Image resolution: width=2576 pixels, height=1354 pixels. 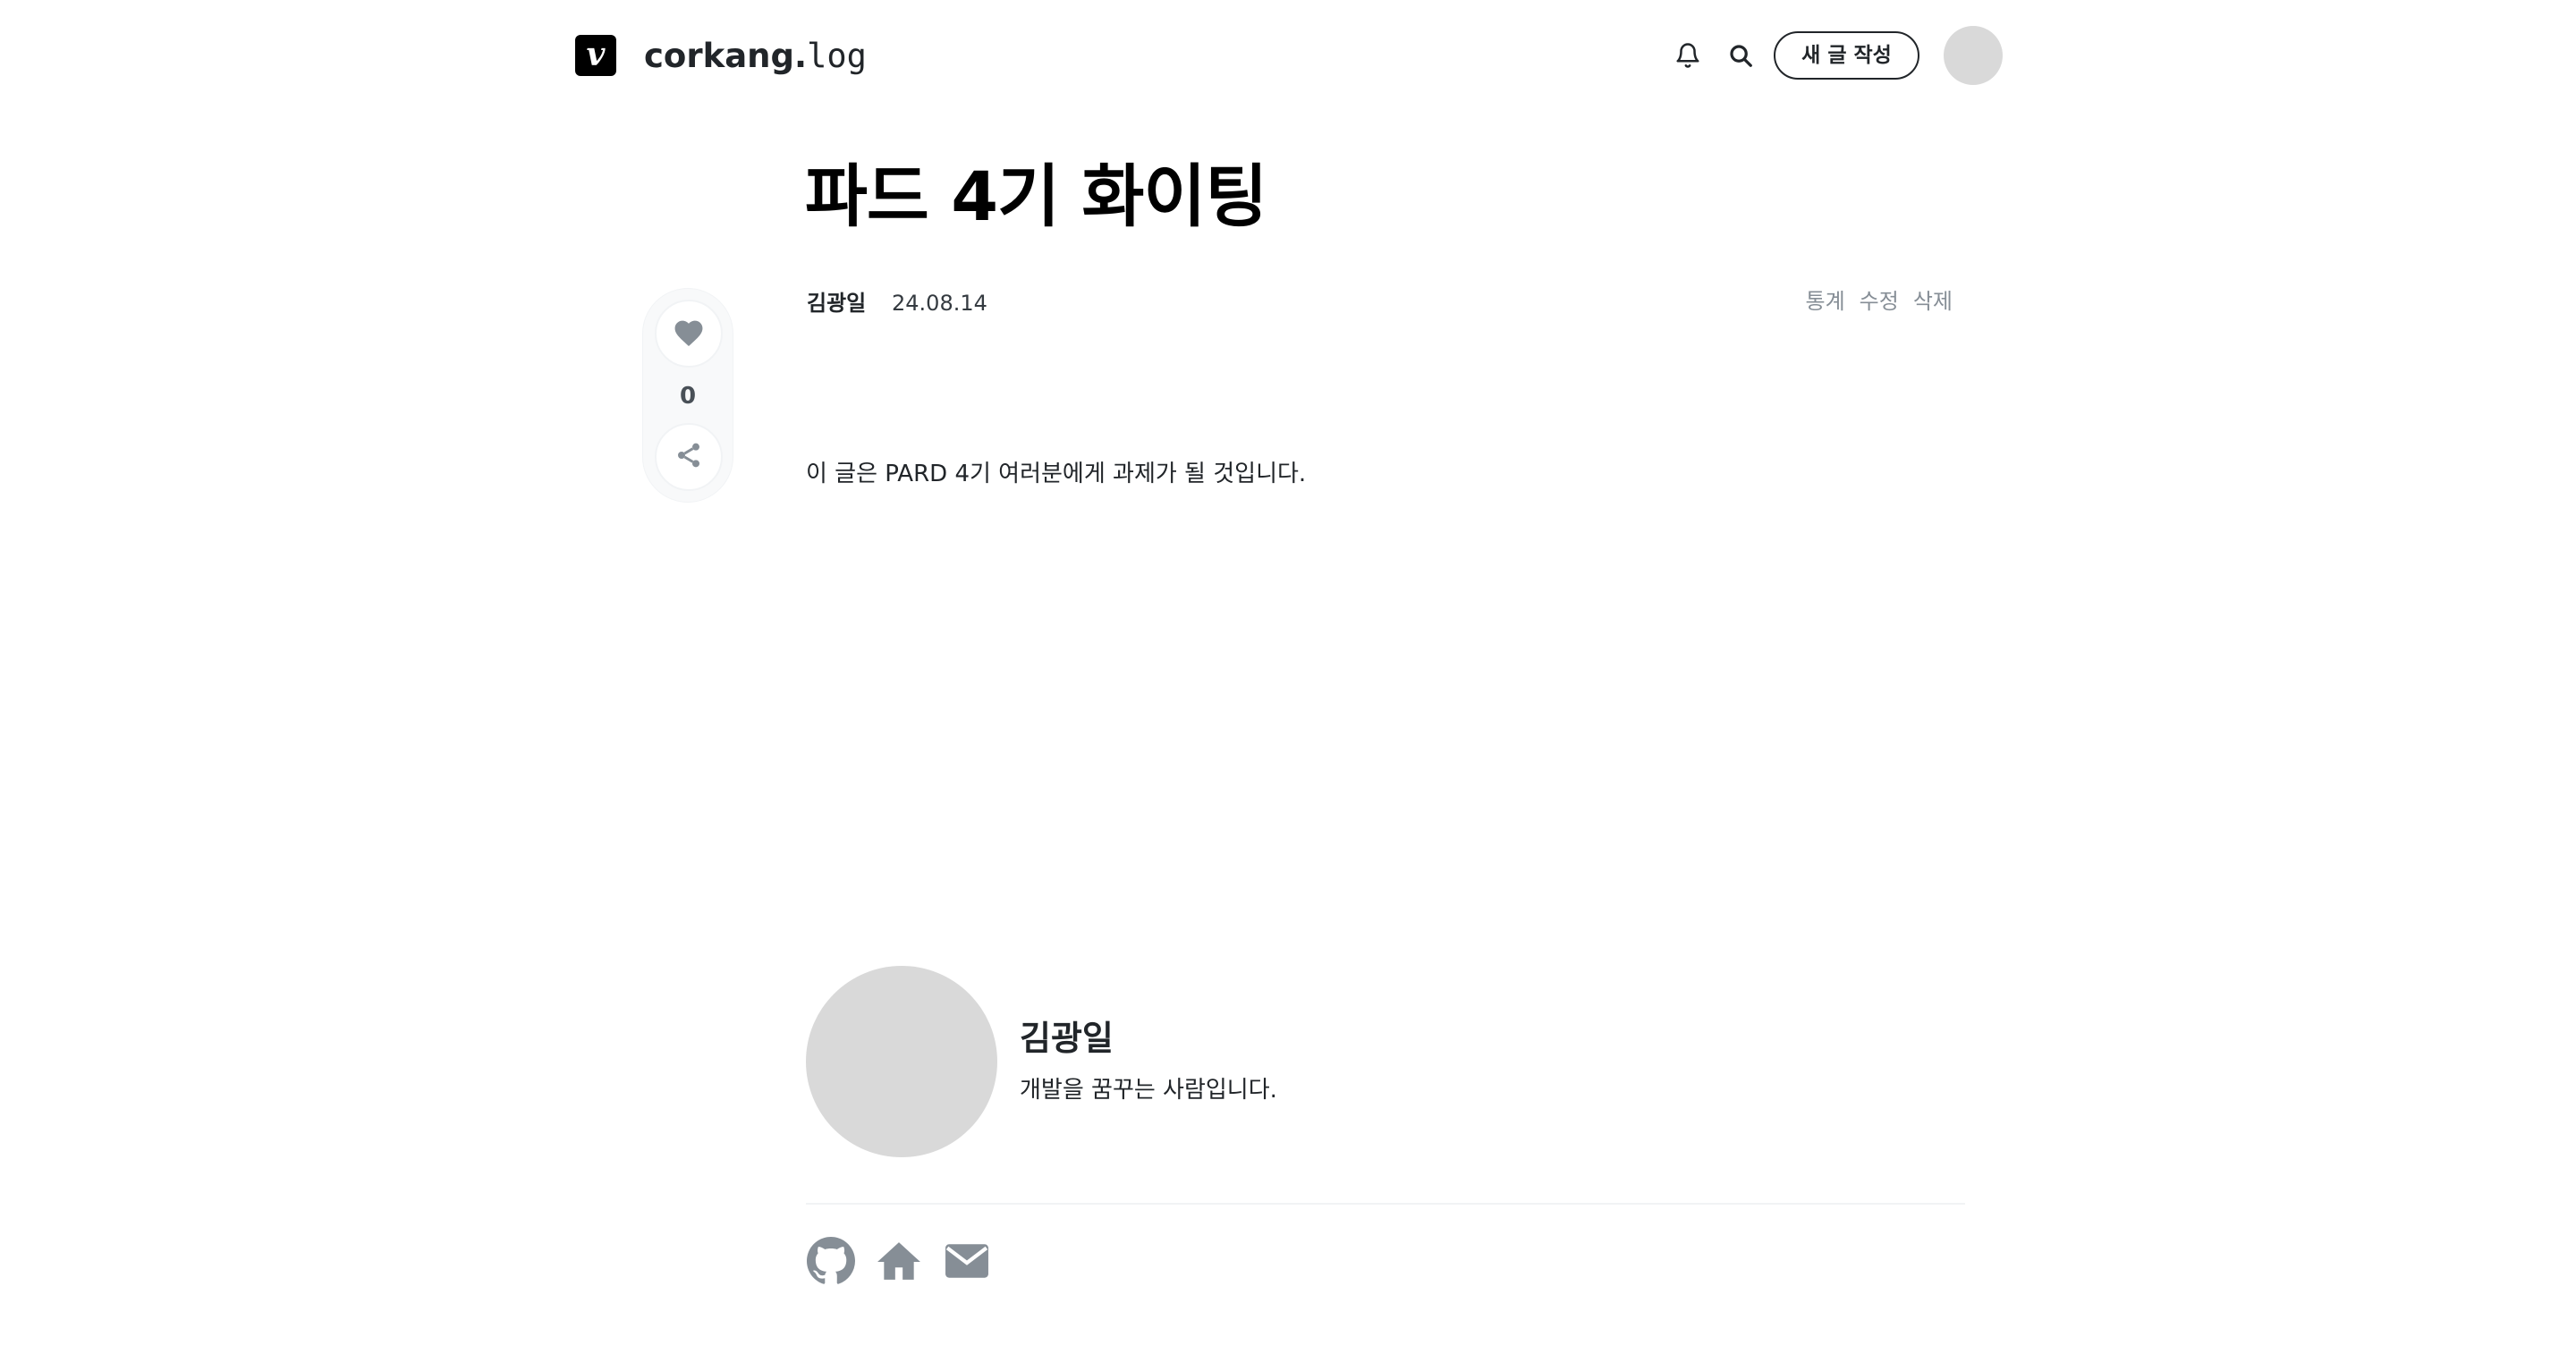 I want to click on profile-avatar, so click(x=901, y=1061).